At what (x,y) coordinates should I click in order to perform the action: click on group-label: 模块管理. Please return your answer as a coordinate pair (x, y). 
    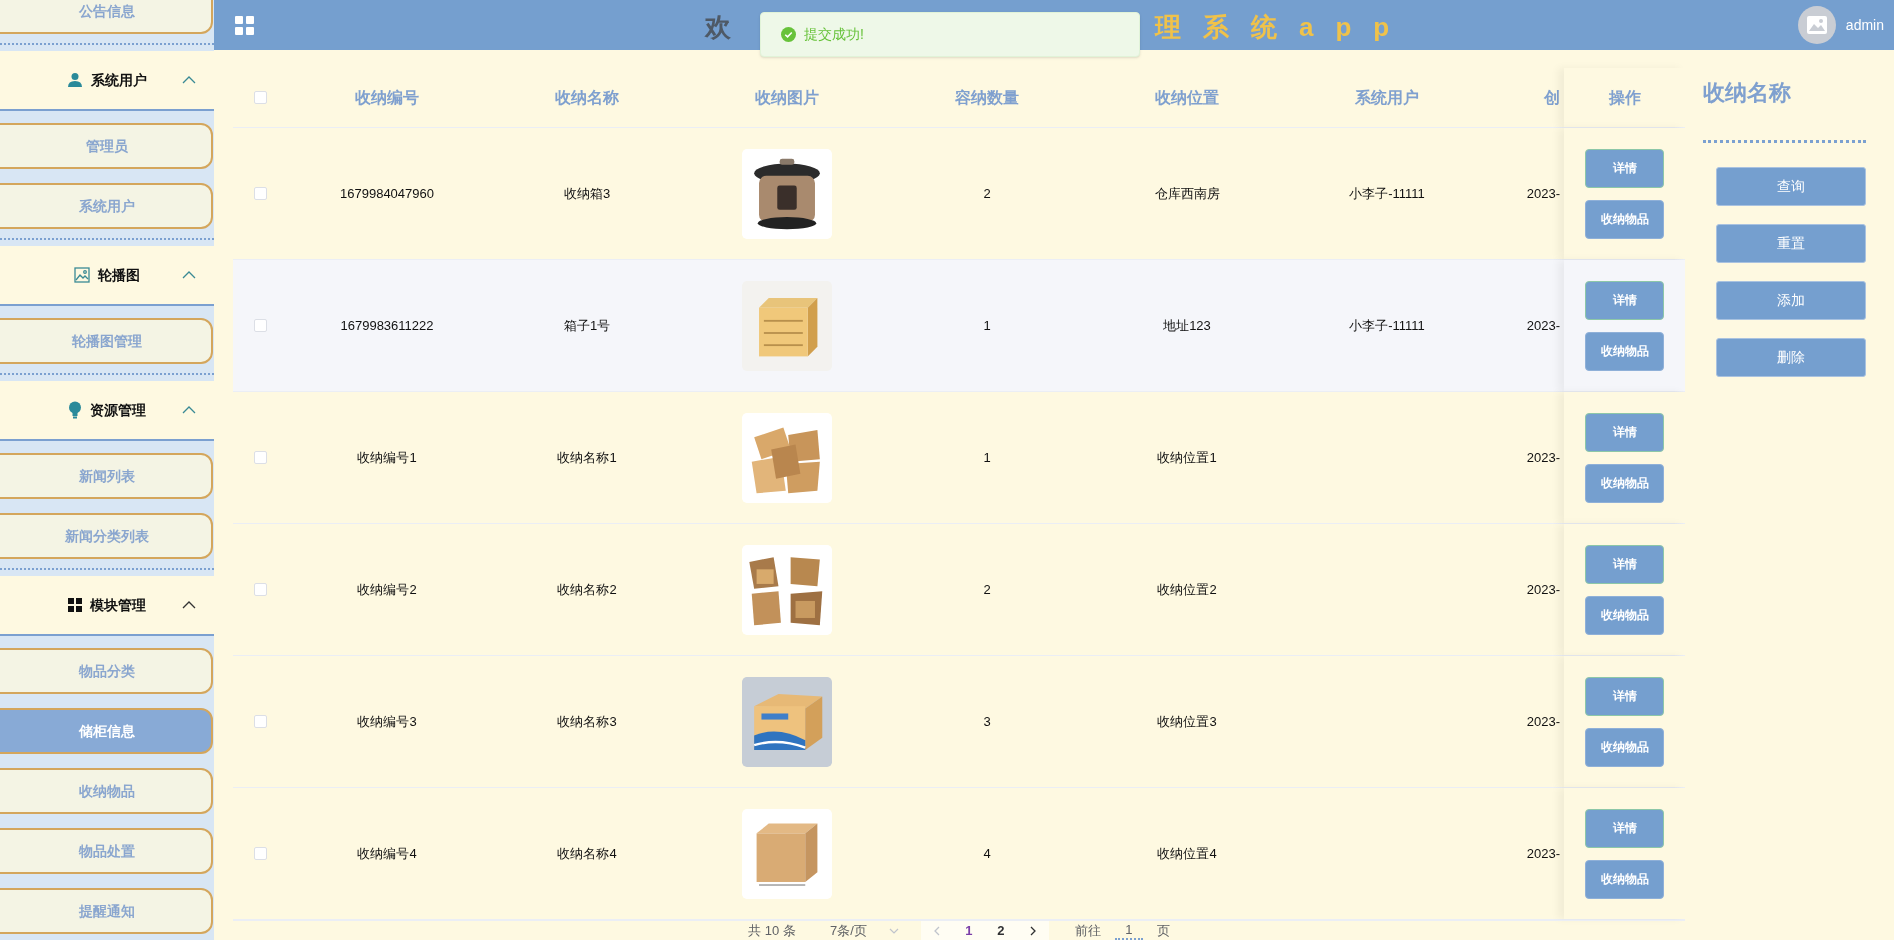
    Looking at the image, I should click on (118, 605).